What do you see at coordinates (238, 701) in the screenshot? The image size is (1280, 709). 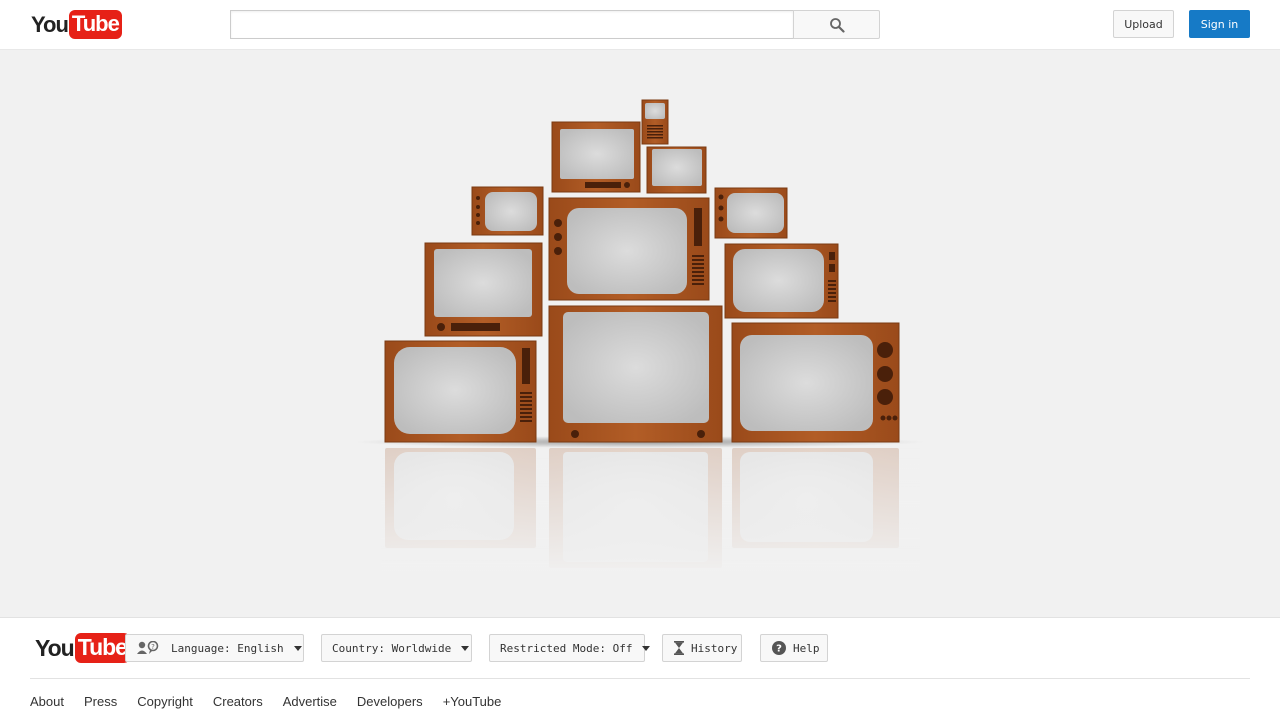 I see `footer-link-creators: Creators` at bounding box center [238, 701].